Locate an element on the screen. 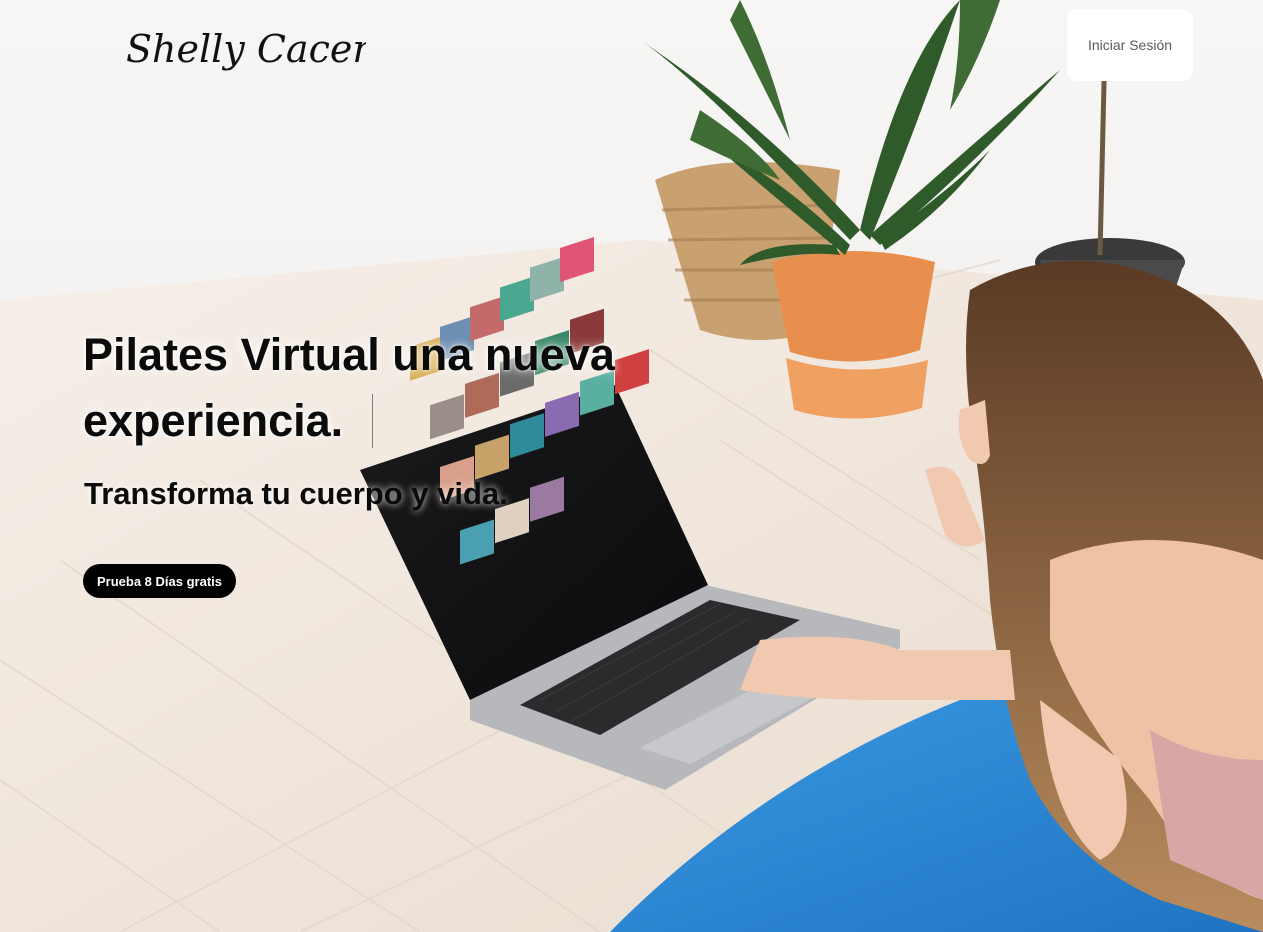  text-caret is located at coordinates (372, 421).